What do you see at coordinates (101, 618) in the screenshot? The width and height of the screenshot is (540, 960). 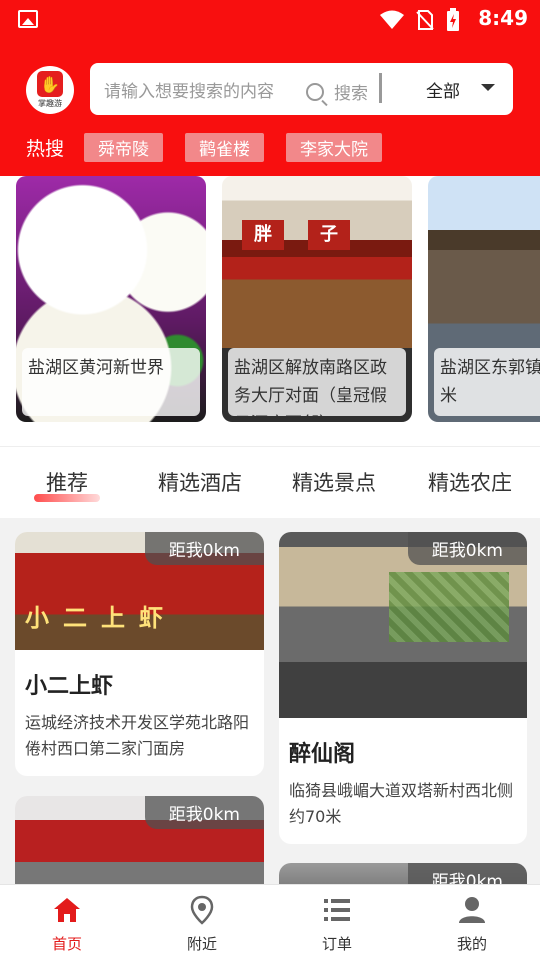 I see `shop-sign: 小二上虾` at bounding box center [101, 618].